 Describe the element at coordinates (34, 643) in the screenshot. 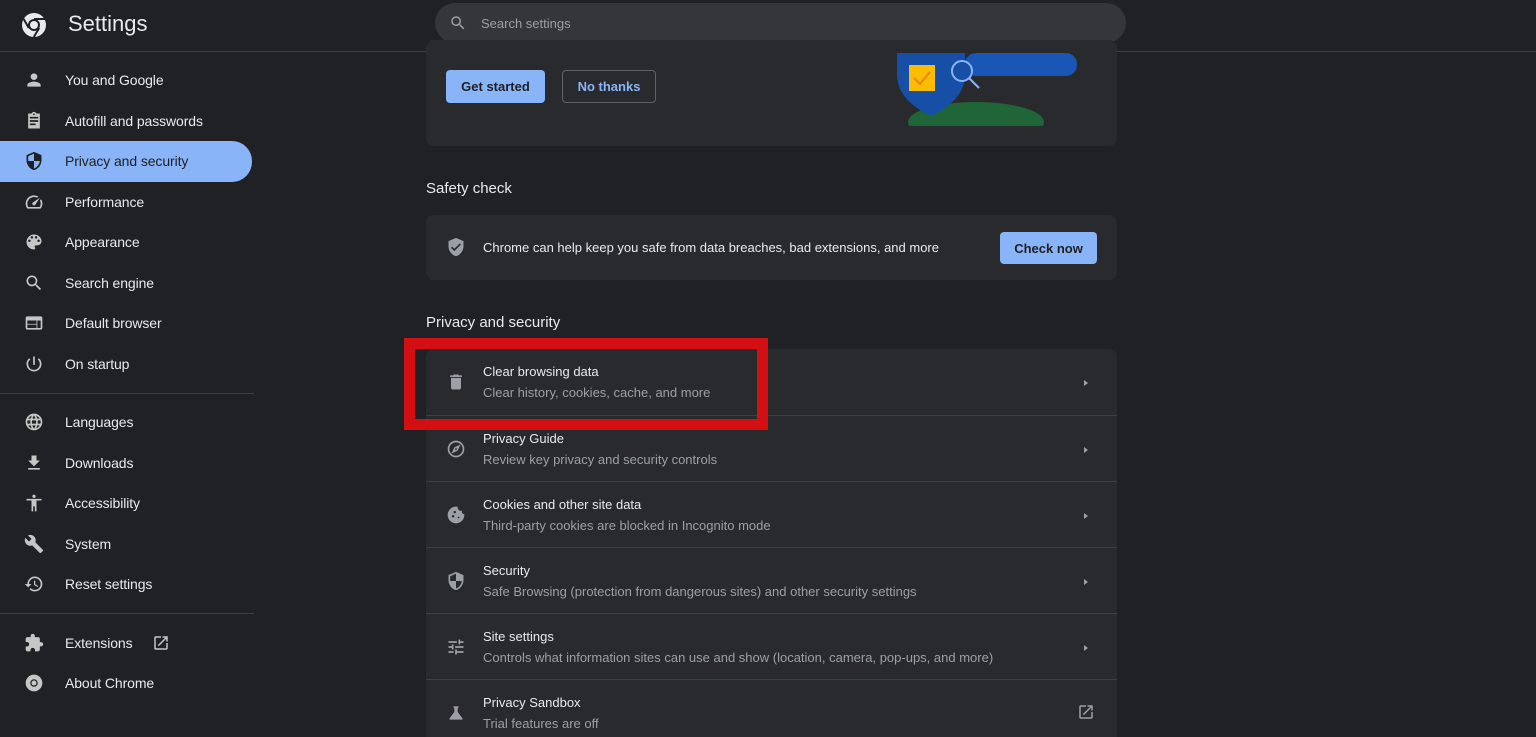

I see `puzzle-icon` at that location.